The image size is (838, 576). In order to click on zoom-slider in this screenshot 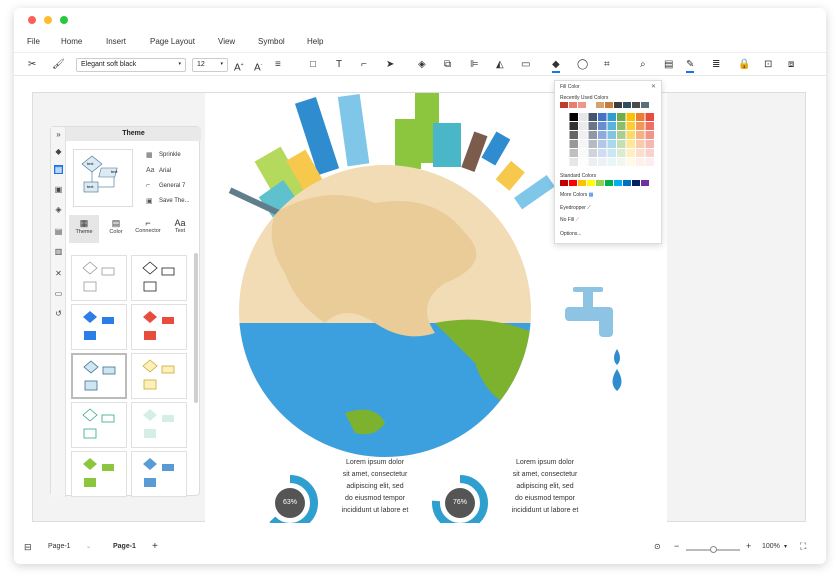, I will do `click(713, 549)`.